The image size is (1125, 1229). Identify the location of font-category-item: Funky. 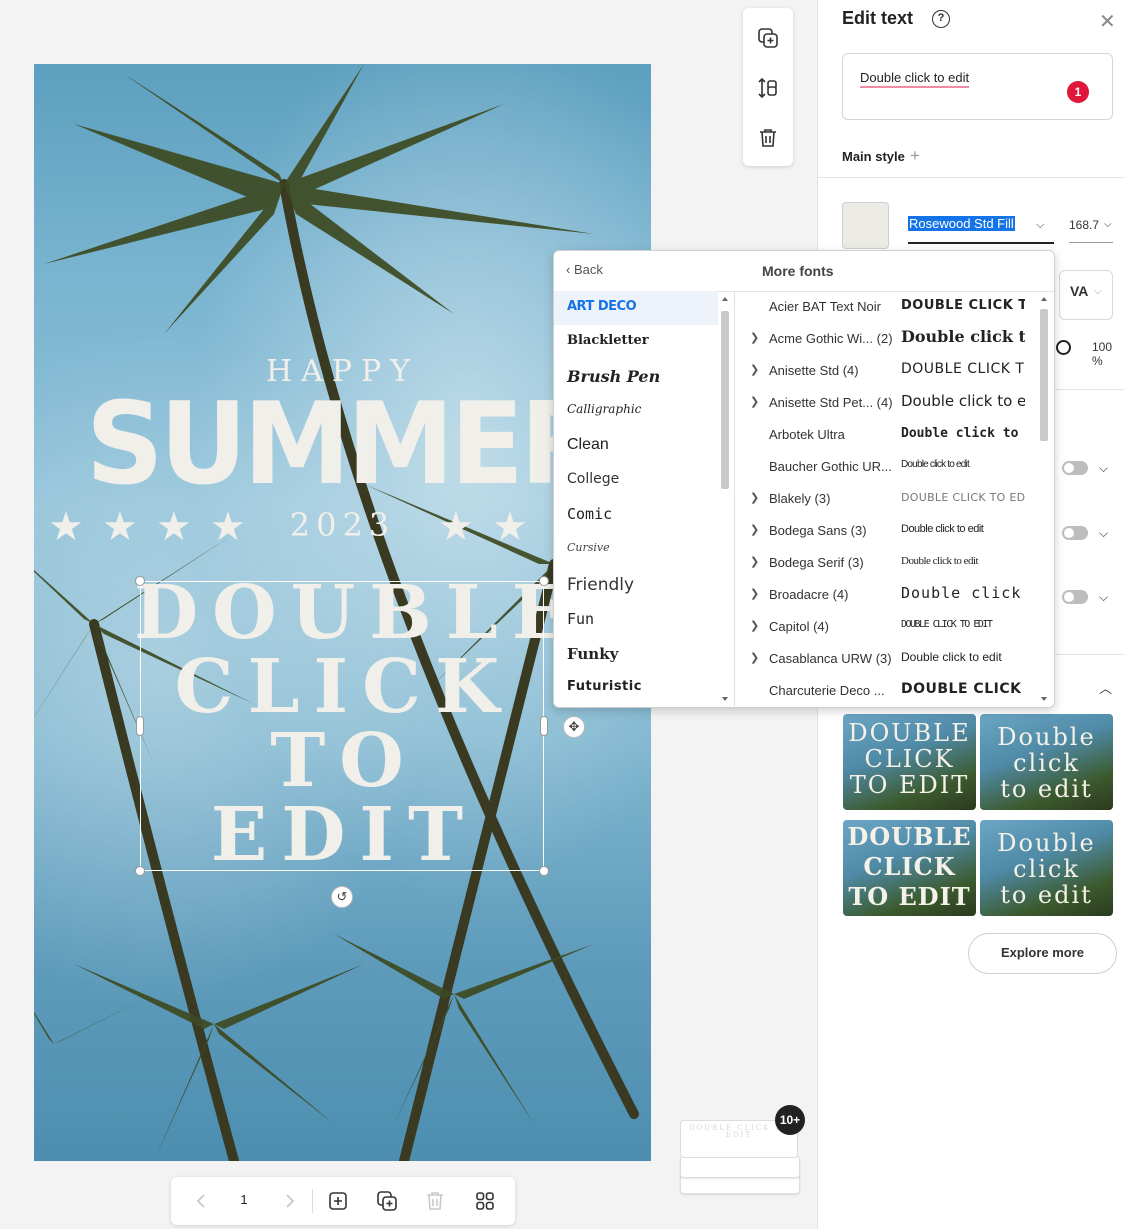
(636, 654).